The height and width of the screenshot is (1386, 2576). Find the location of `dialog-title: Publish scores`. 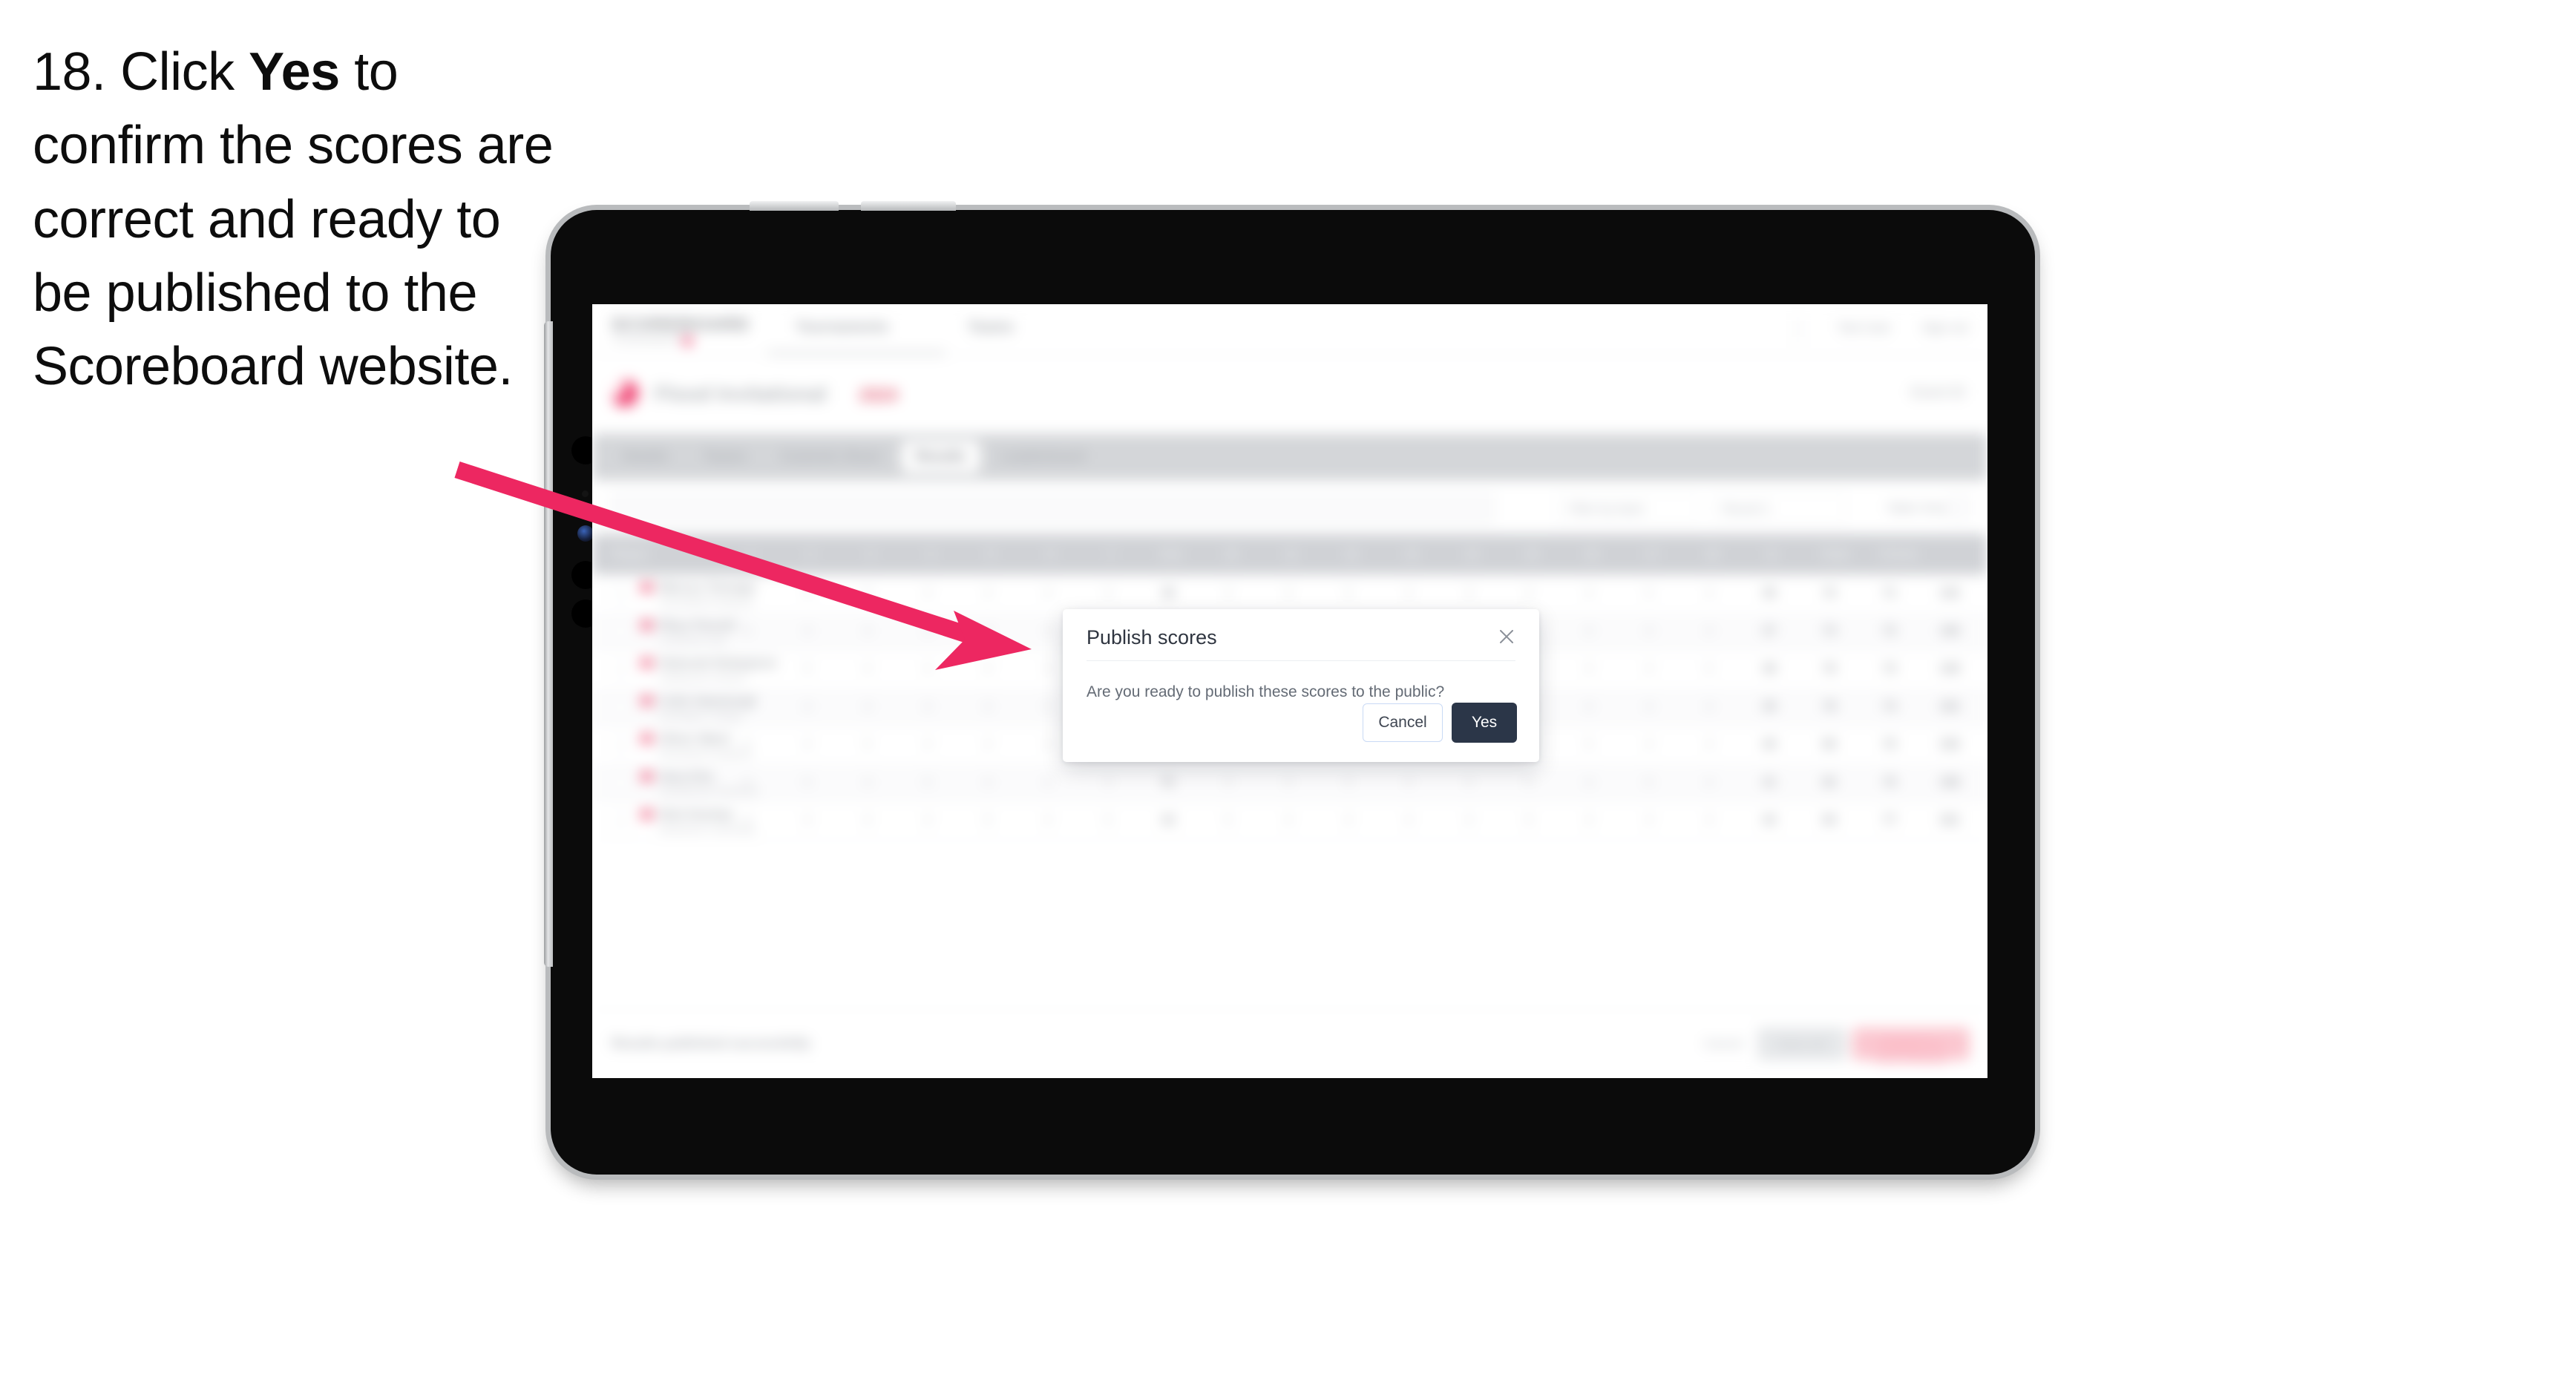

dialog-title: Publish scores is located at coordinates (1152, 637).